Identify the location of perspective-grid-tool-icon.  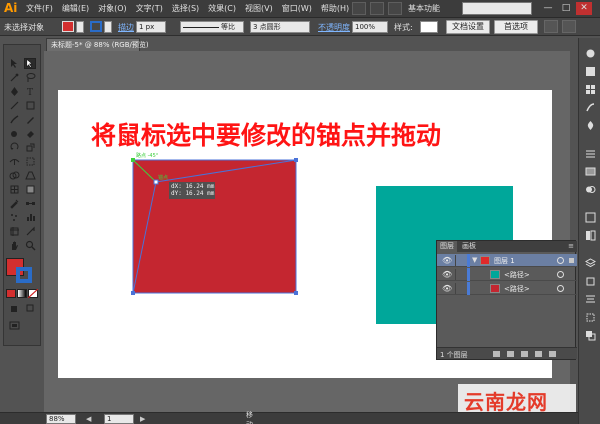
(30, 175).